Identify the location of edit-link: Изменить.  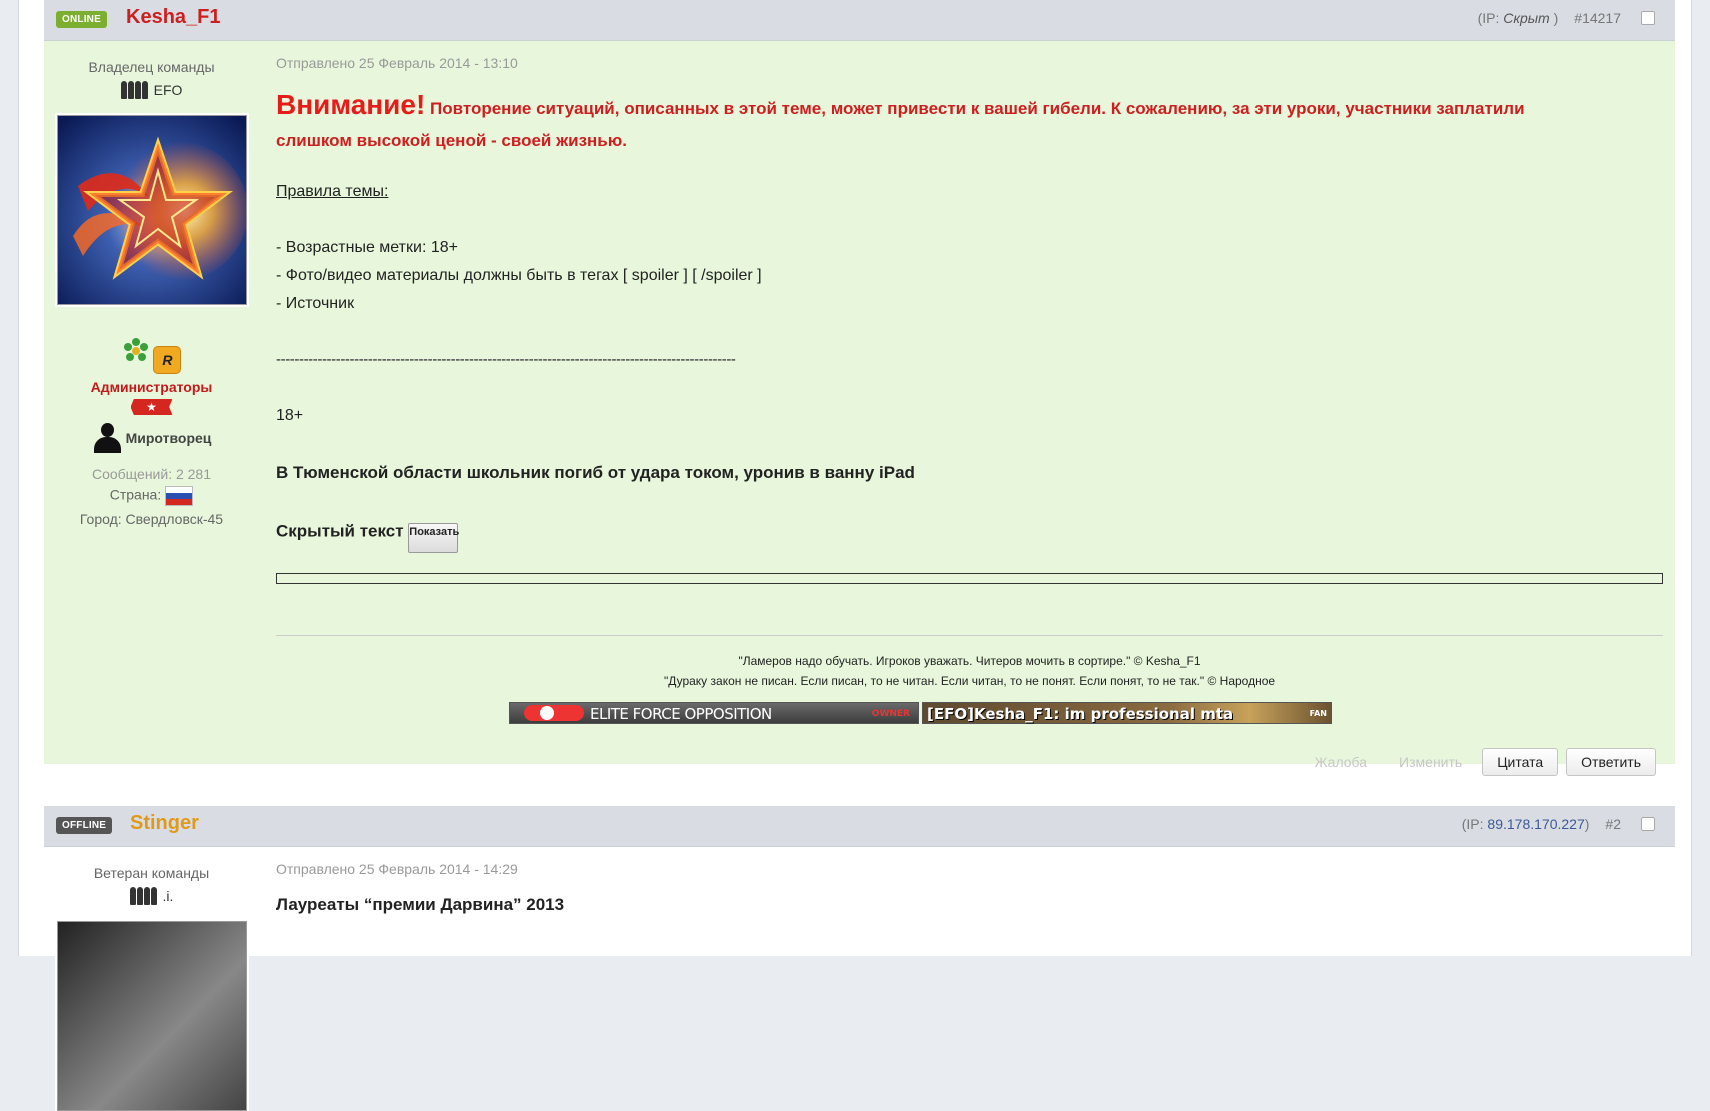
(1430, 762).